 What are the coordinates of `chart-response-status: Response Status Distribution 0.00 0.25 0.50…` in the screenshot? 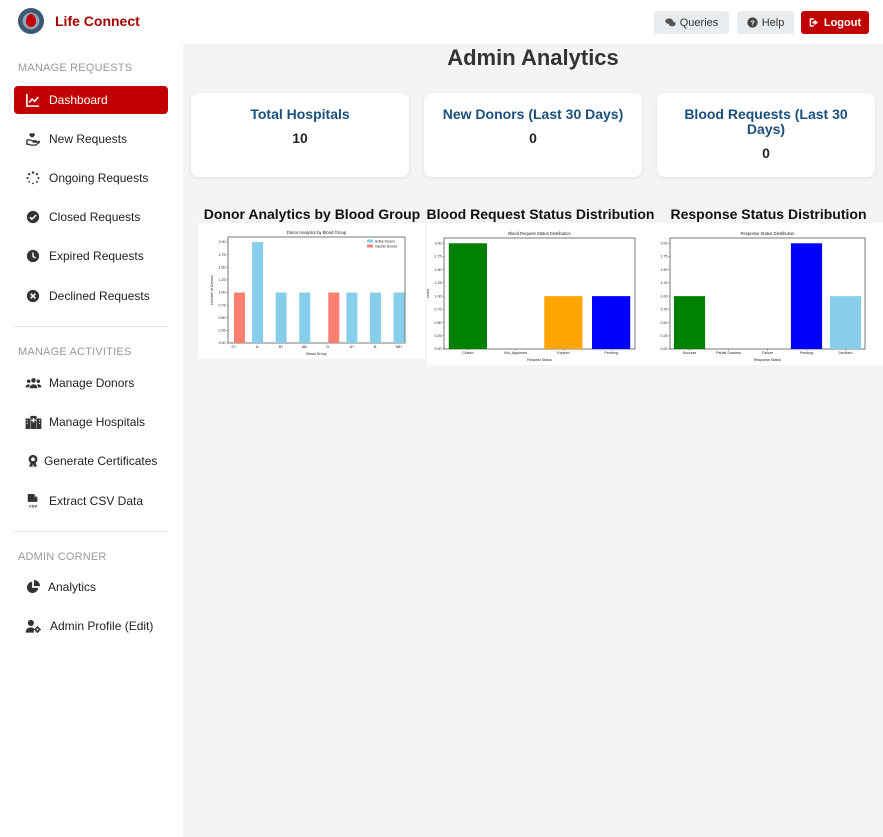 It's located at (769, 294).